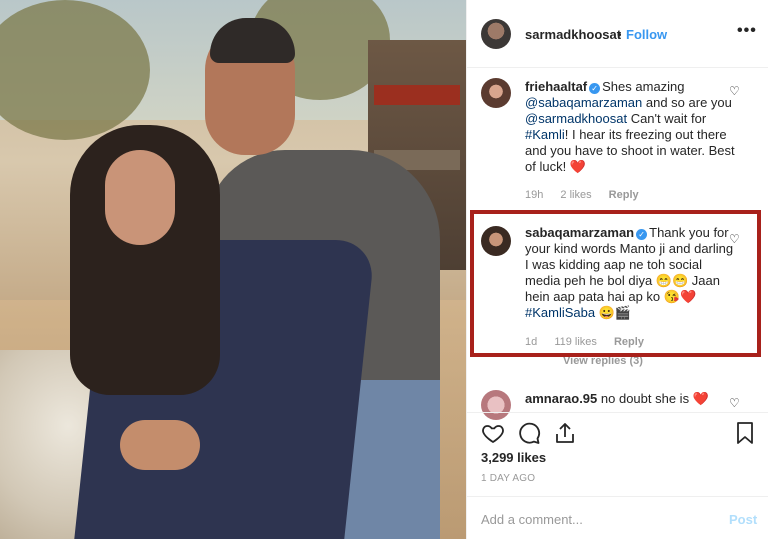 The image size is (768, 539). What do you see at coordinates (529, 433) in the screenshot?
I see `comment-icon` at bounding box center [529, 433].